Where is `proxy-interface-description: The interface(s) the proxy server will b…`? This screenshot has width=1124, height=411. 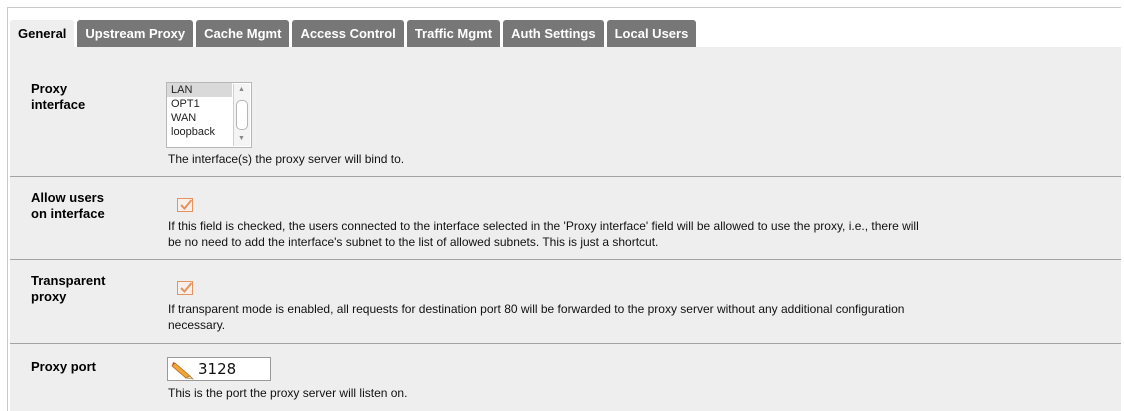
proxy-interface-description: The interface(s) the proxy server will b… is located at coordinates (286, 159).